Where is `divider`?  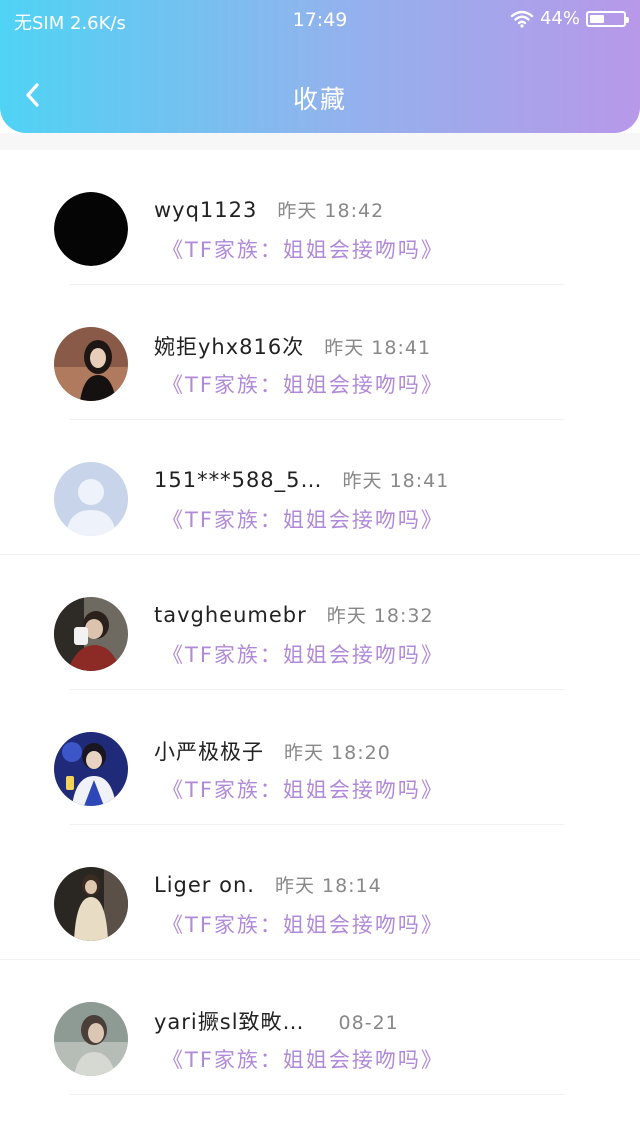
divider is located at coordinates (317, 1094).